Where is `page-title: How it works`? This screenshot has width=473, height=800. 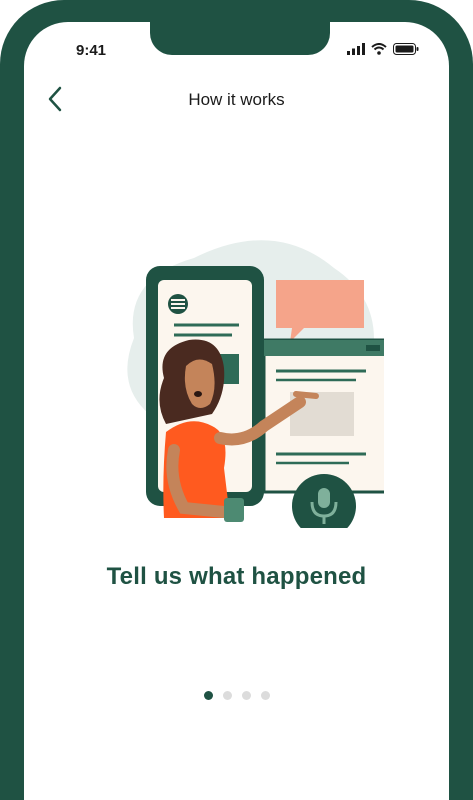 page-title: How it works is located at coordinates (236, 99).